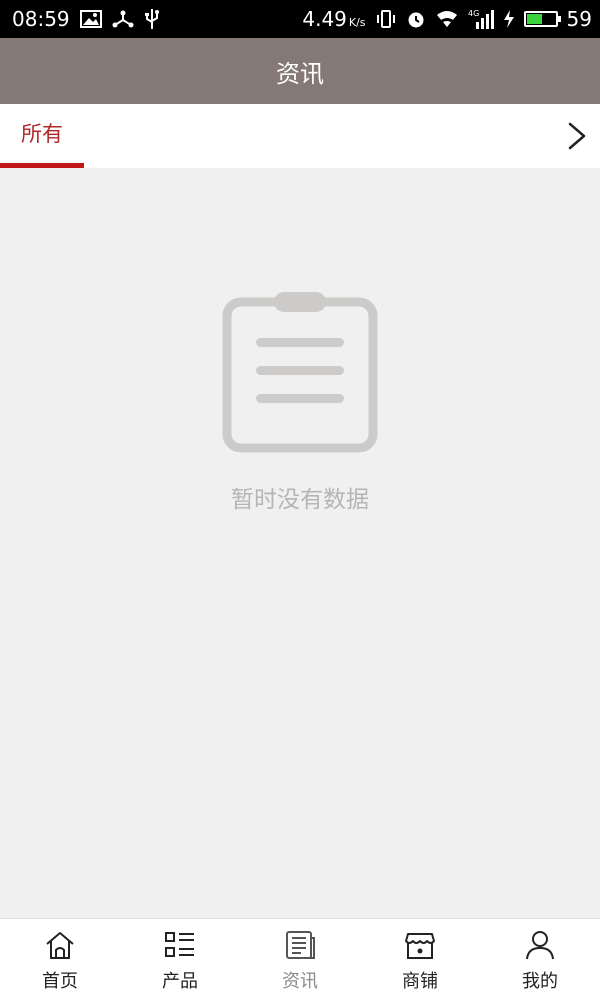 This screenshot has width=600, height=1000. I want to click on alarm-icon, so click(416, 19).